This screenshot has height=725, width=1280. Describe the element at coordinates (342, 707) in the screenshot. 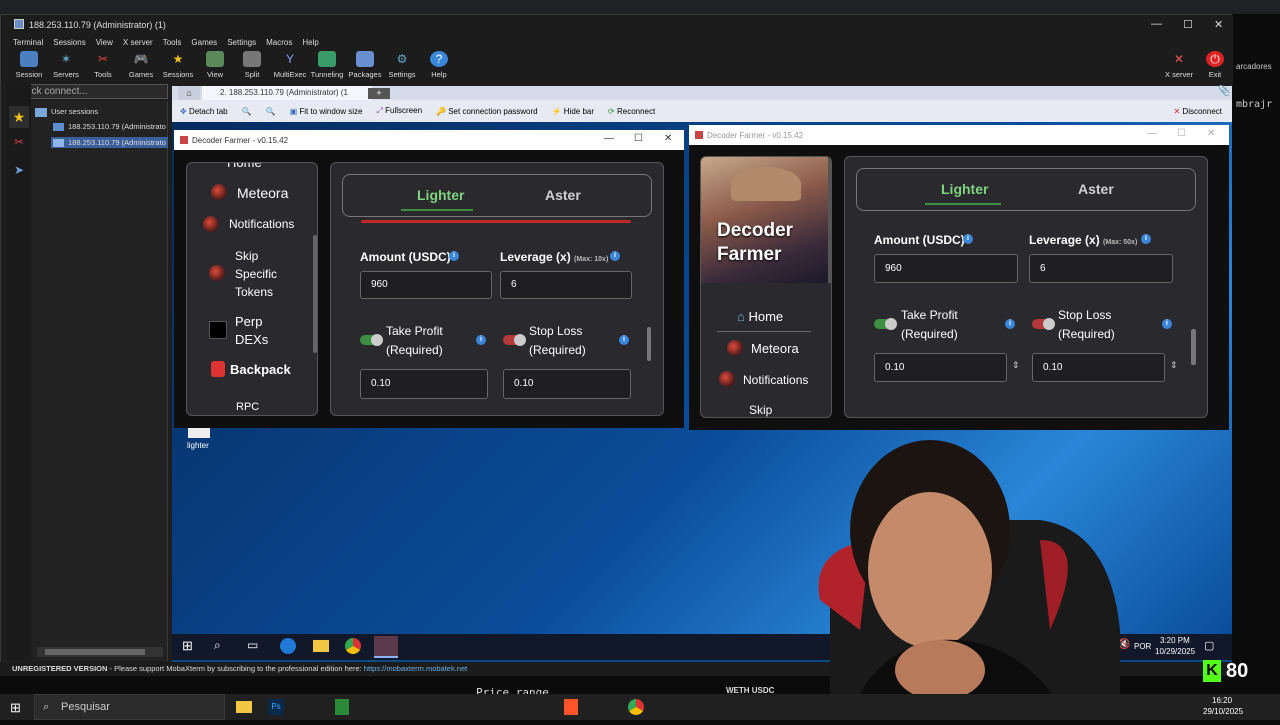

I see `taskbar-app-3-icon` at that location.